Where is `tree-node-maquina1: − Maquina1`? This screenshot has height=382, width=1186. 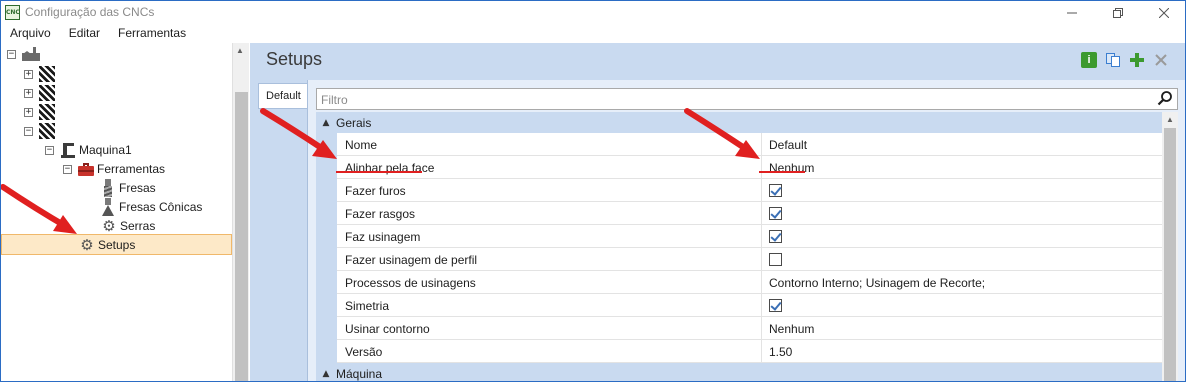
tree-node-maquina1: − Maquina1 is located at coordinates (88, 150).